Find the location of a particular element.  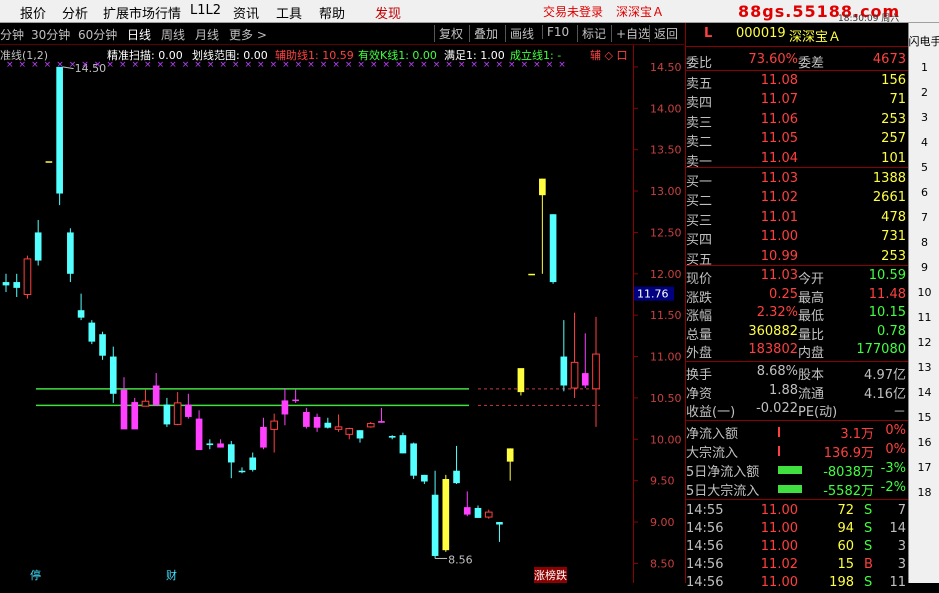

fund-row: 收益(一) -0.022 PE(动) － is located at coordinates (797, 410).